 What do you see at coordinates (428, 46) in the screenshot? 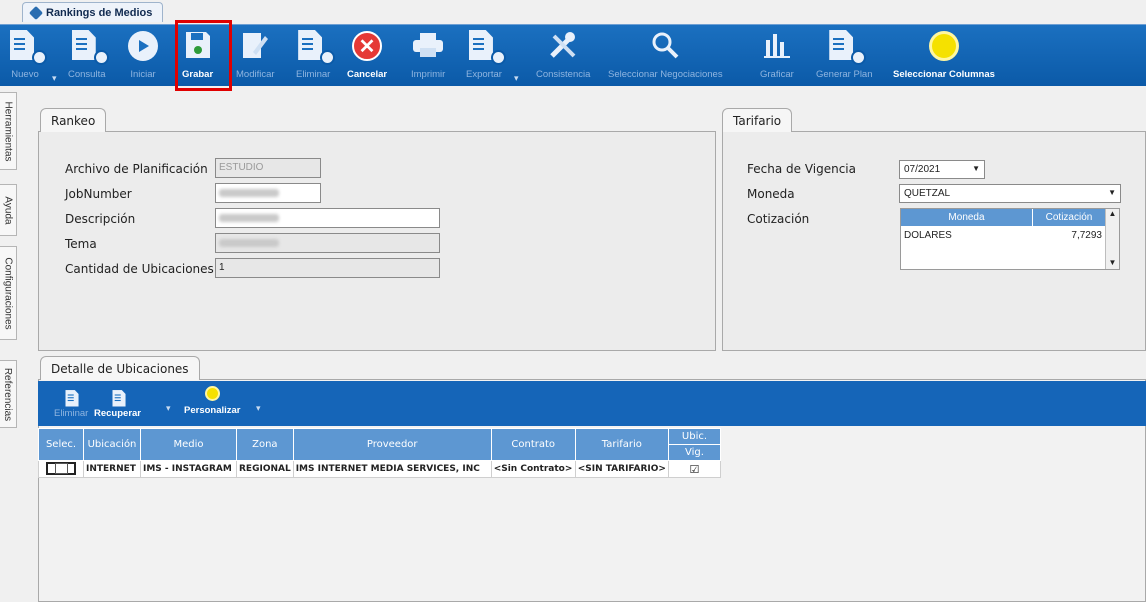
I see `printer-icon` at bounding box center [428, 46].